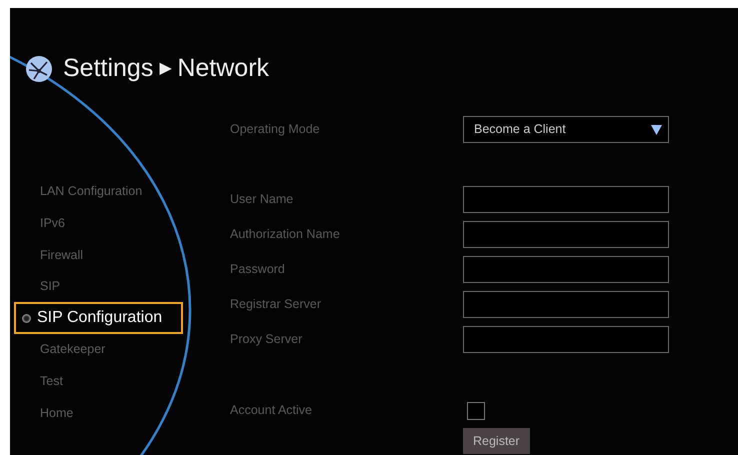 The height and width of the screenshot is (455, 738). Describe the element at coordinates (267, 339) in the screenshot. I see `field-label: Proxy Server` at that location.